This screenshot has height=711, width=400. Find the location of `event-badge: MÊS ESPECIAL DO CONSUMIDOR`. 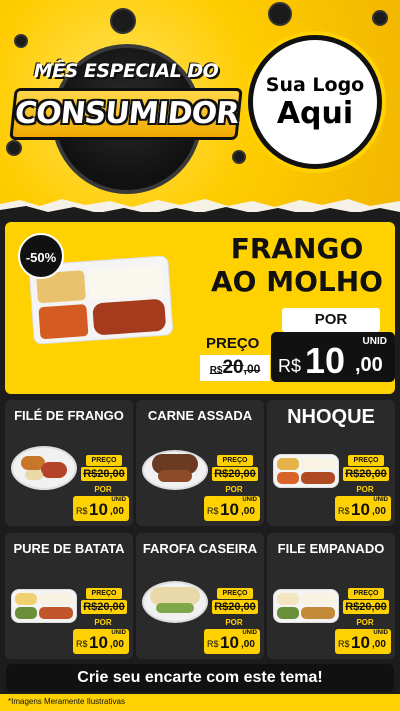

event-badge: MÊS ESPECIAL DO CONSUMIDOR is located at coordinates (126, 116).